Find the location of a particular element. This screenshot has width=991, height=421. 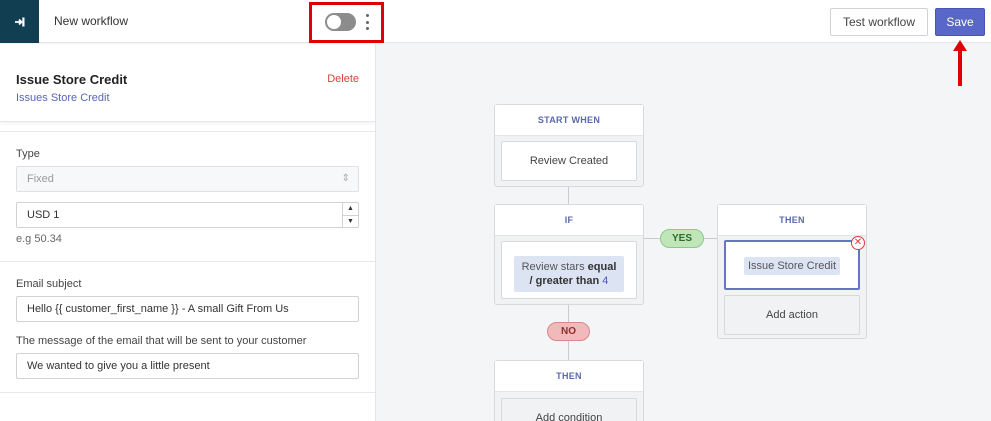

amount-hint: e.g 50.34 is located at coordinates (39, 239).